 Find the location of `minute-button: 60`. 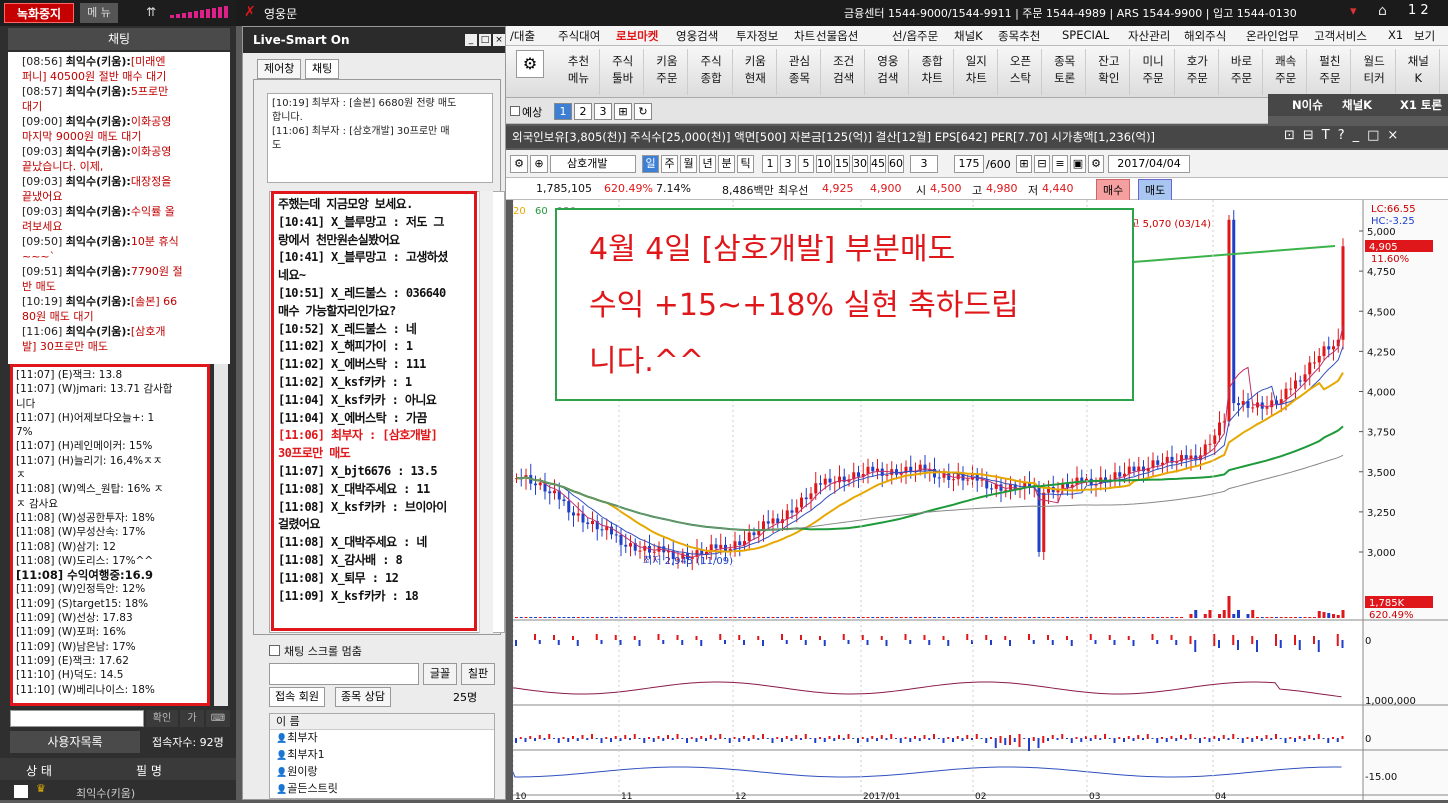

minute-button: 60 is located at coordinates (896, 164).